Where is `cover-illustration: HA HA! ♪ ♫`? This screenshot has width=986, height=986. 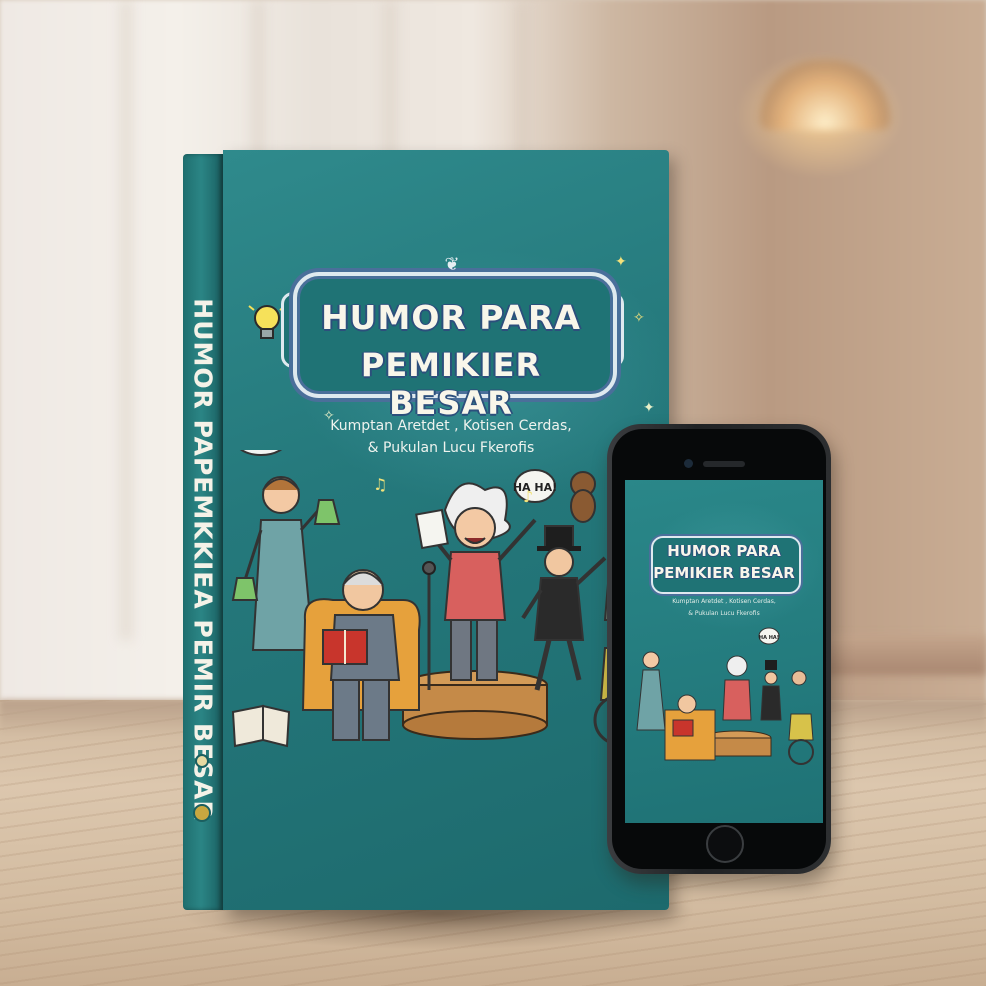
cover-illustration: HA HA! ♪ ♫ is located at coordinates (443, 599).